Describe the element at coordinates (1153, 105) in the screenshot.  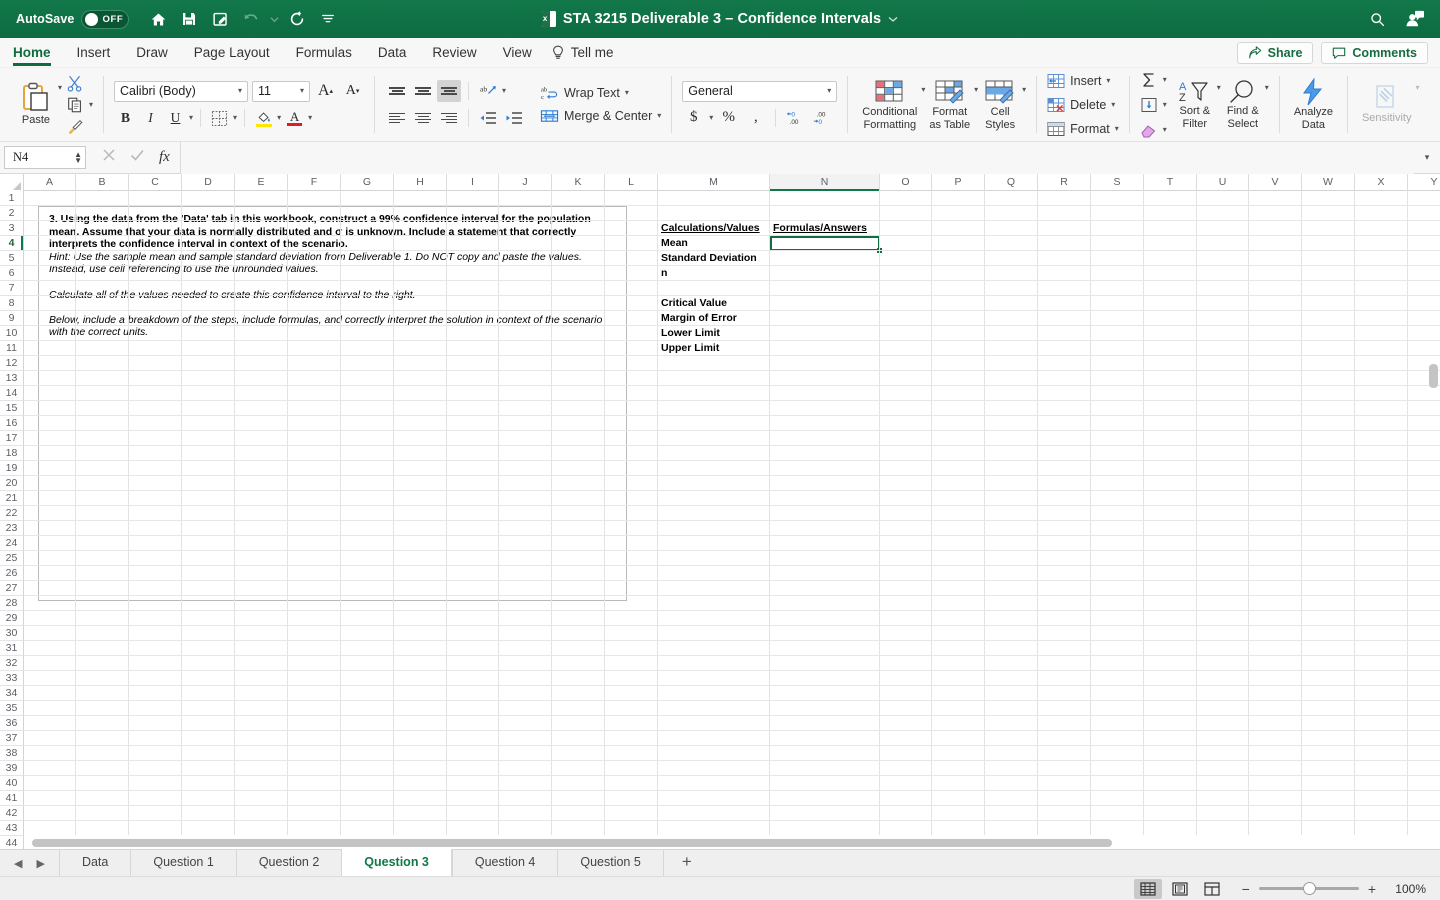
I see `fill-button: ▾` at that location.